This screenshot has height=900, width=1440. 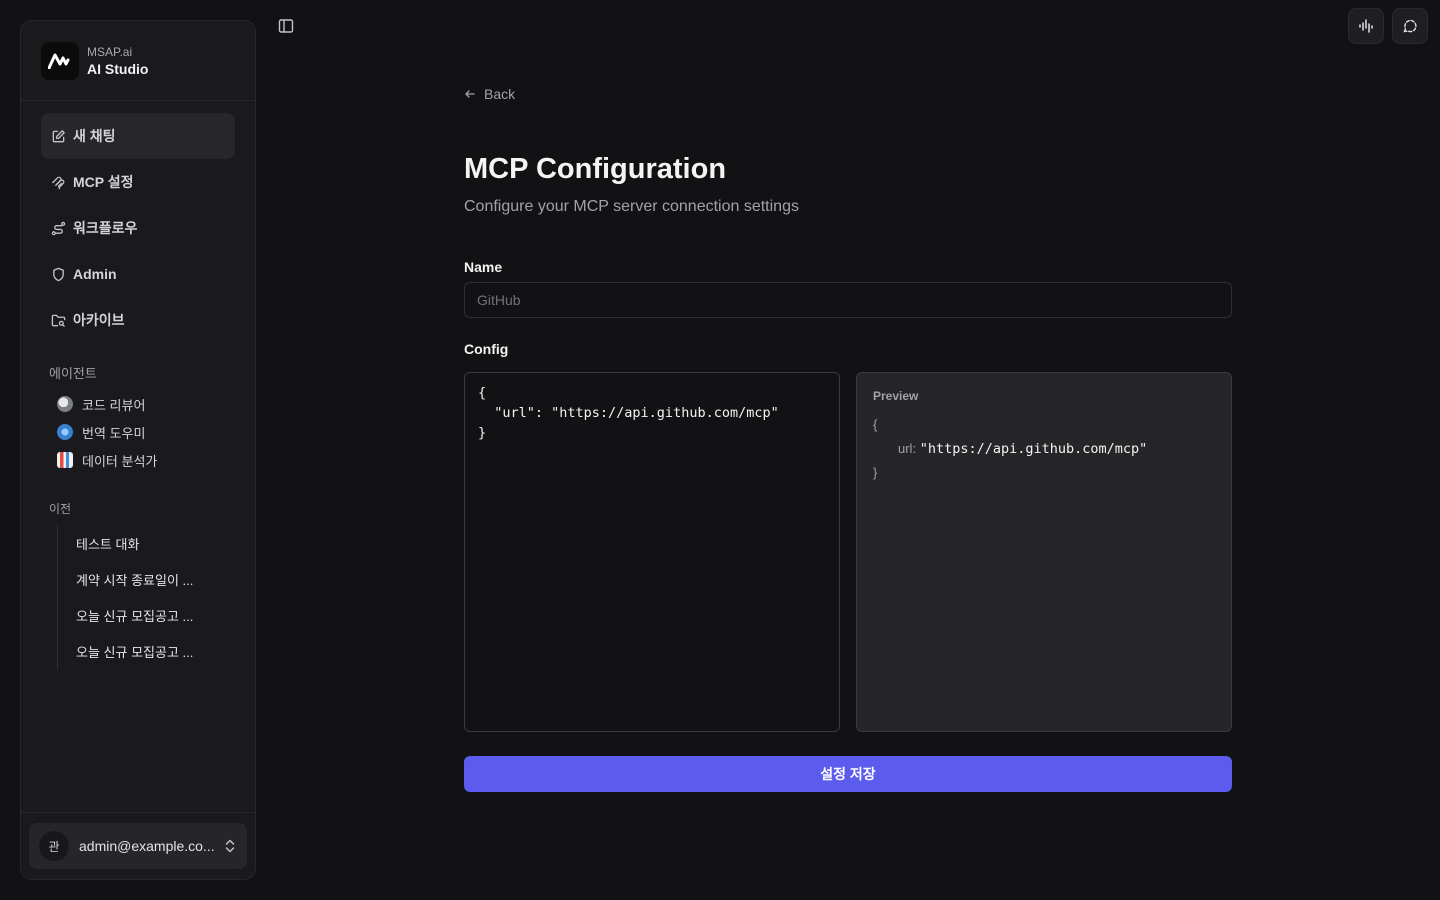 What do you see at coordinates (58, 136) in the screenshot?
I see `edit-icon` at bounding box center [58, 136].